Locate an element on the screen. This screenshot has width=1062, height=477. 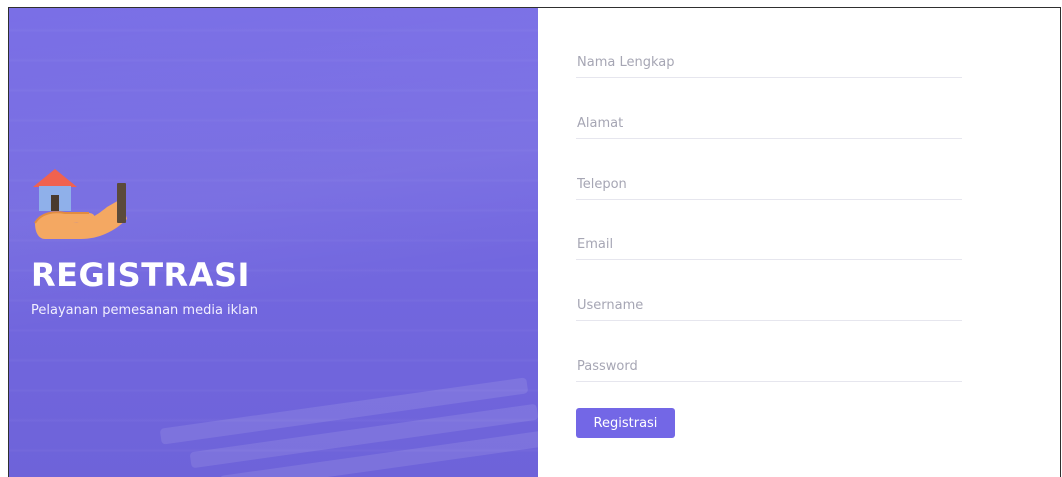
house-in-hand-icon is located at coordinates (80, 204).